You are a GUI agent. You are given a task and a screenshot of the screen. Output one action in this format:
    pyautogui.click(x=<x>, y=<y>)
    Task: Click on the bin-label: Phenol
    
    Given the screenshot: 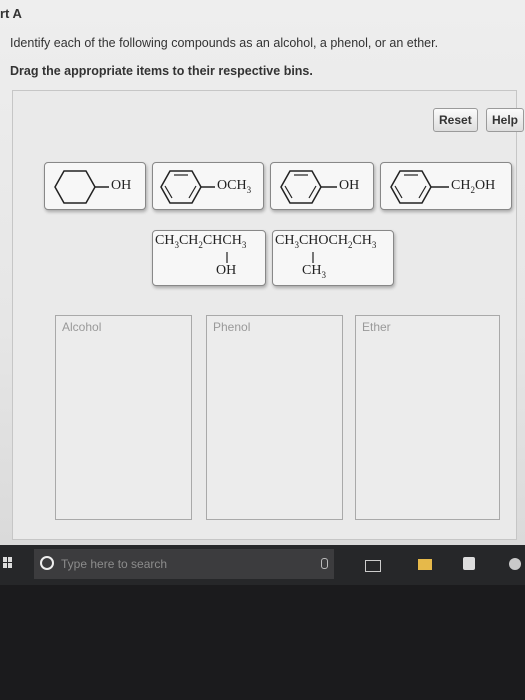 What is the action you would take?
    pyautogui.click(x=232, y=327)
    